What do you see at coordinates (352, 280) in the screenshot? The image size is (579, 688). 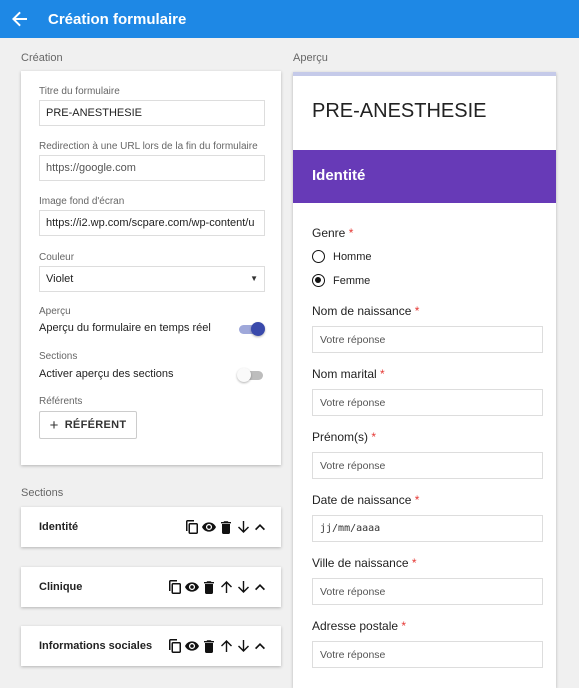 I see `radio-label: Femme` at bounding box center [352, 280].